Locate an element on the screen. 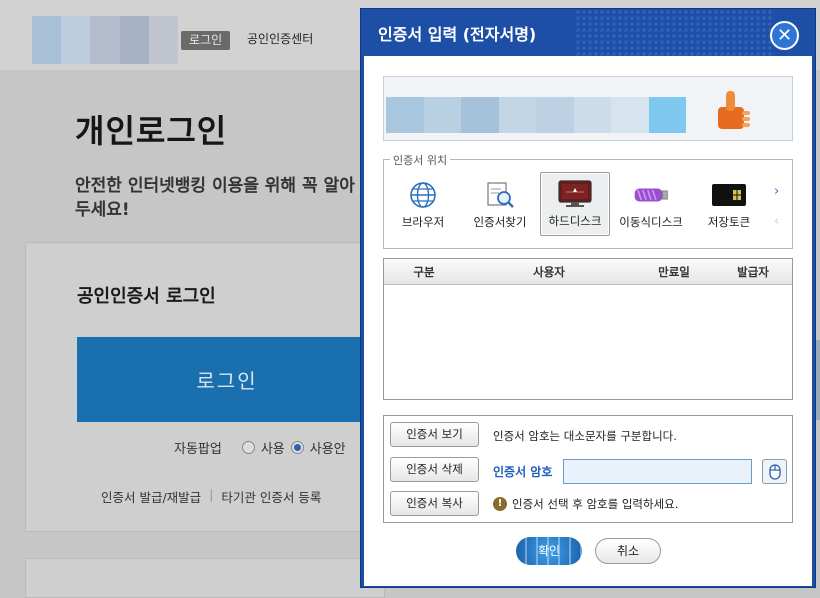  table-header: 구분 사용자 만료일 발급자 is located at coordinates (588, 272).